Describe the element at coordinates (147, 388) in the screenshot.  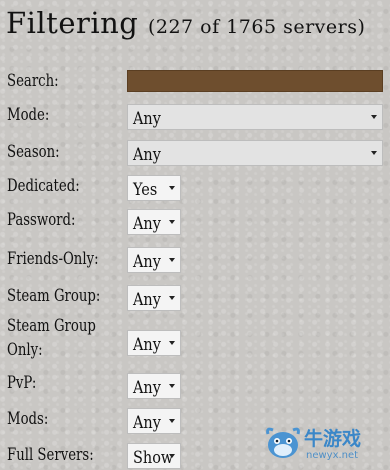
I see `pvp-value: Any` at that location.